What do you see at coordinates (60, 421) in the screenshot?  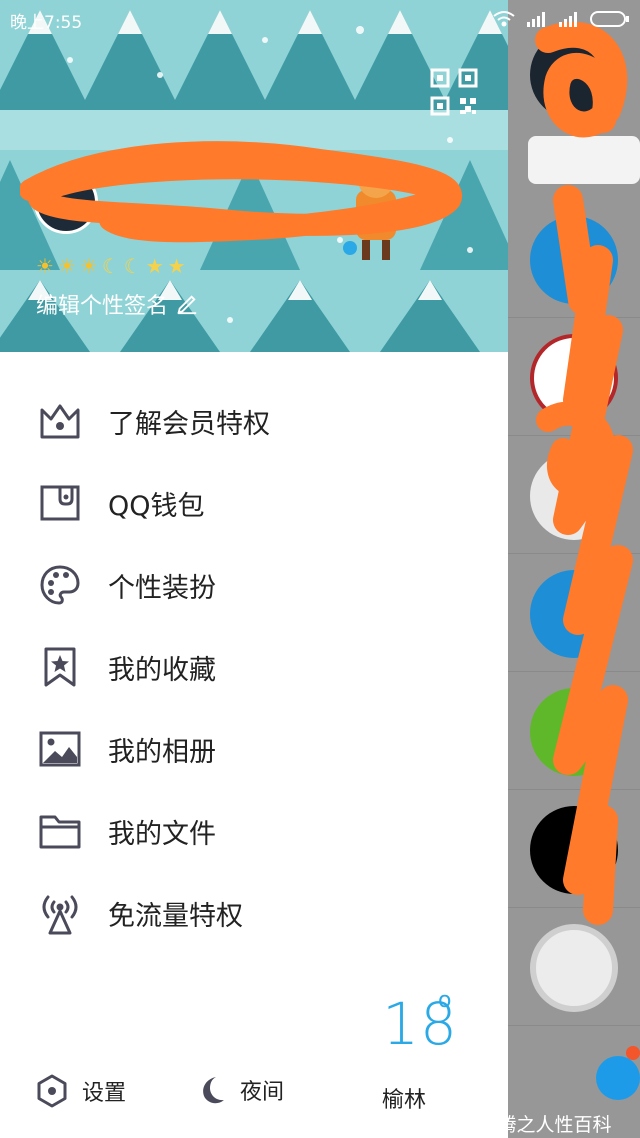 I see `crown-icon` at bounding box center [60, 421].